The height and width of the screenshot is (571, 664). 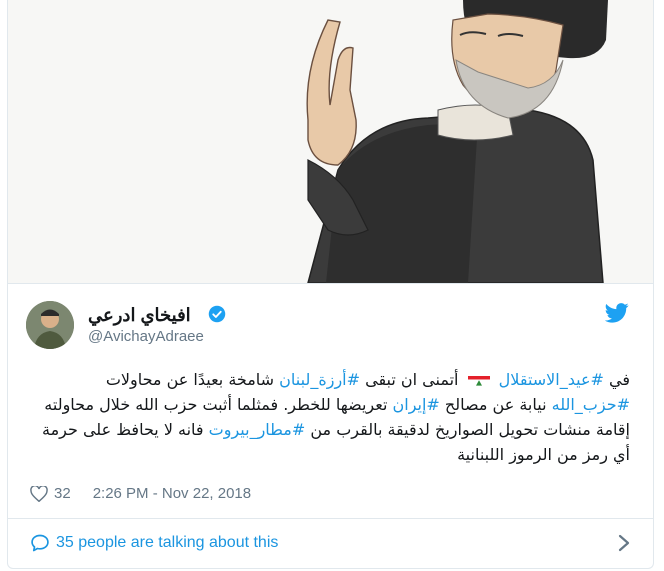 What do you see at coordinates (319, 379) in the screenshot?
I see `hashtag-link: #أرزة_لبنان` at bounding box center [319, 379].